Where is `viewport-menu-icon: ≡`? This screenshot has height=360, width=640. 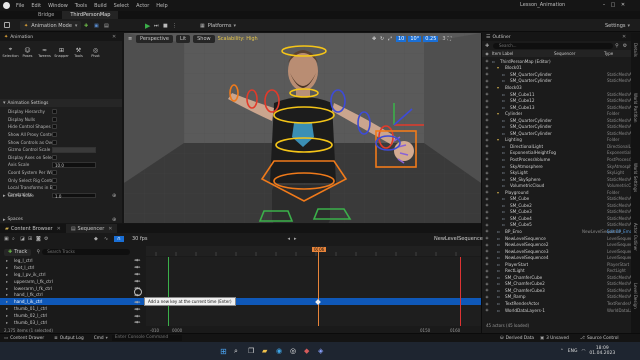 viewport-menu-icon: ≡ is located at coordinates (132, 39).